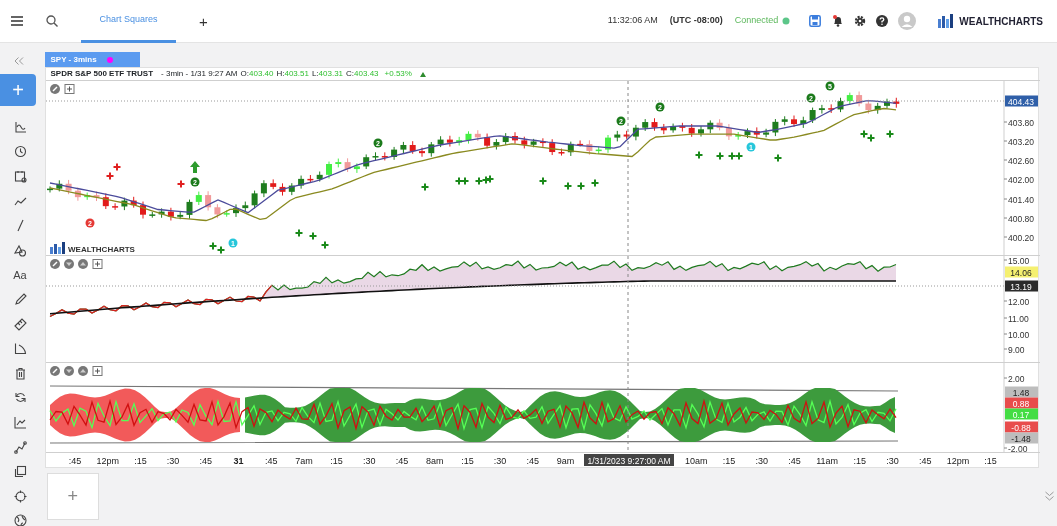 Image resolution: width=1057 pixels, height=526 pixels. Describe the element at coordinates (292, 74) in the screenshot. I see `ohlc-value: H:403.51` at that location.